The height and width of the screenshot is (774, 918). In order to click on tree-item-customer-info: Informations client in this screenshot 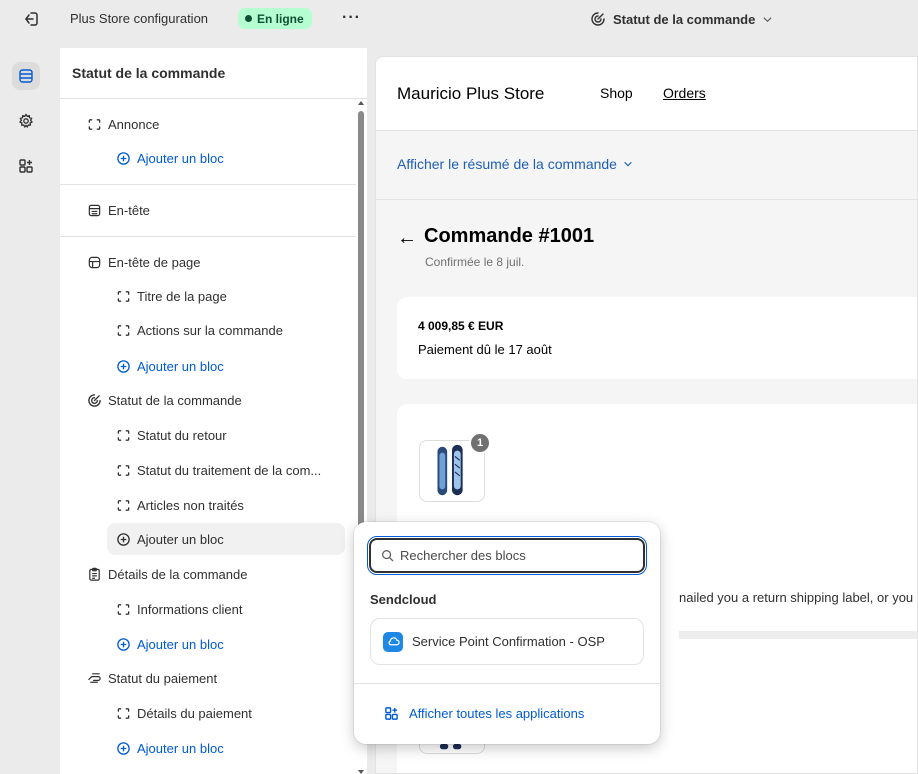, I will do `click(208, 609)`.